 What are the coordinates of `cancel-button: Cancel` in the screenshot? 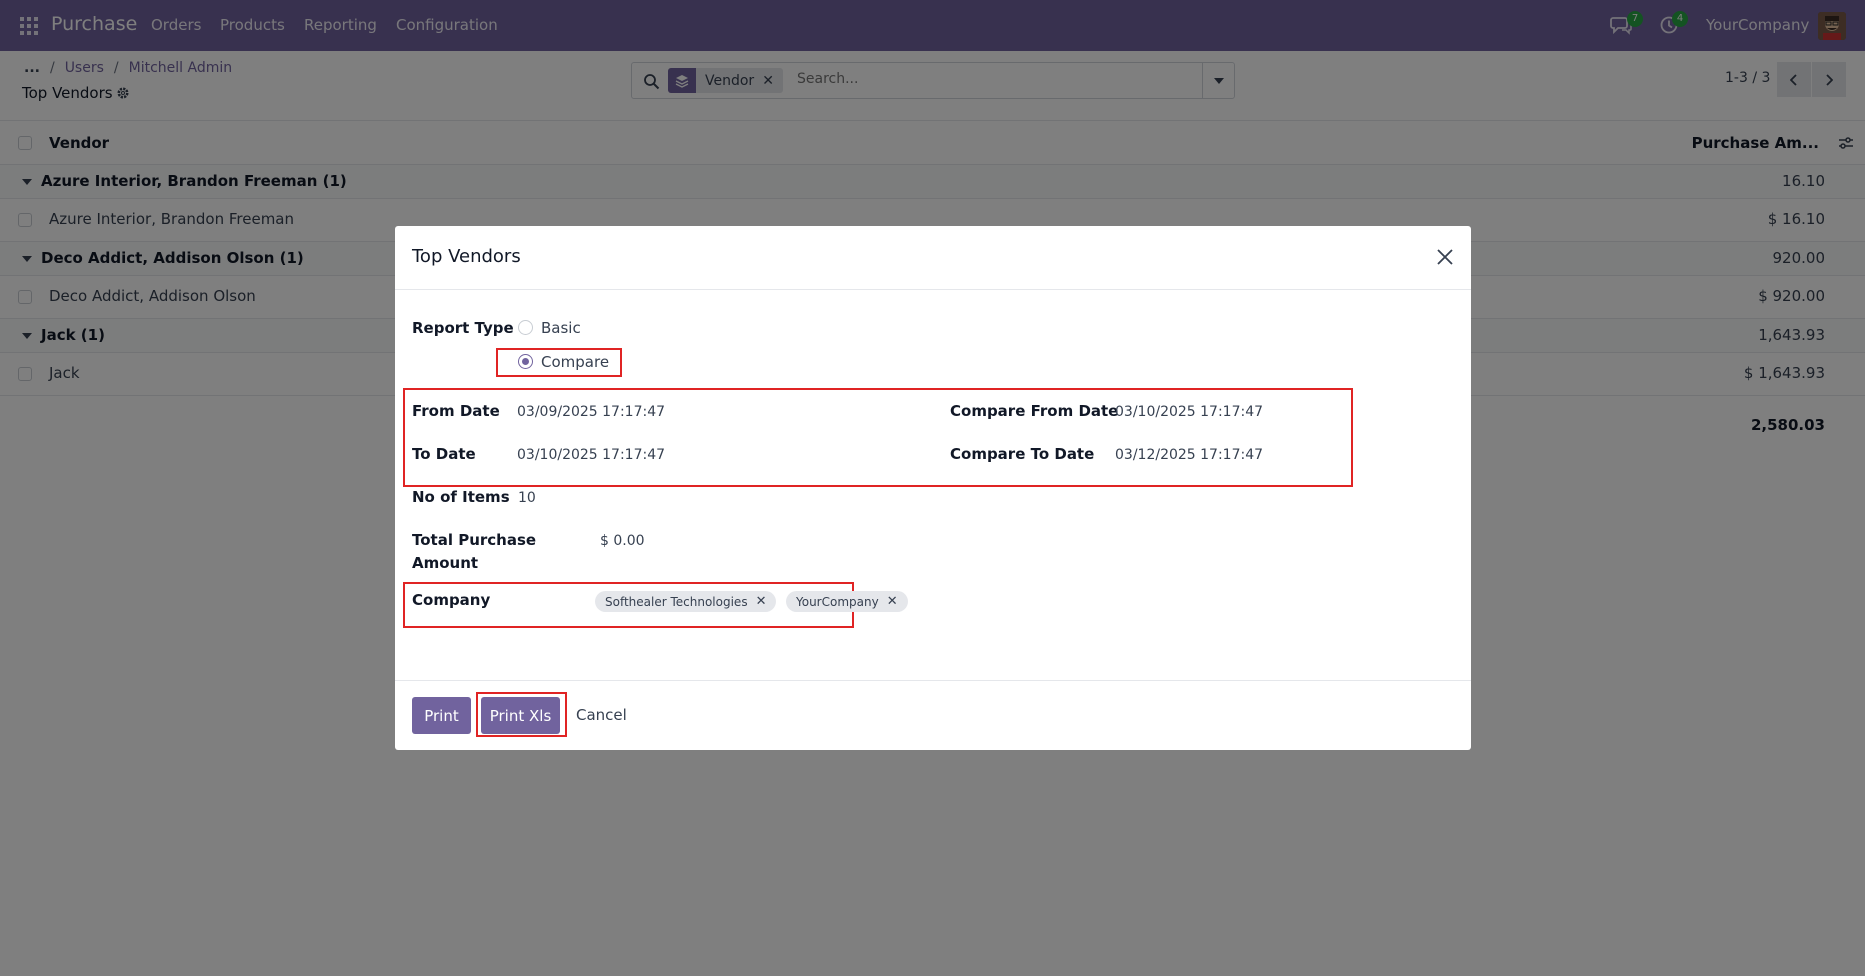 It's located at (601, 715).